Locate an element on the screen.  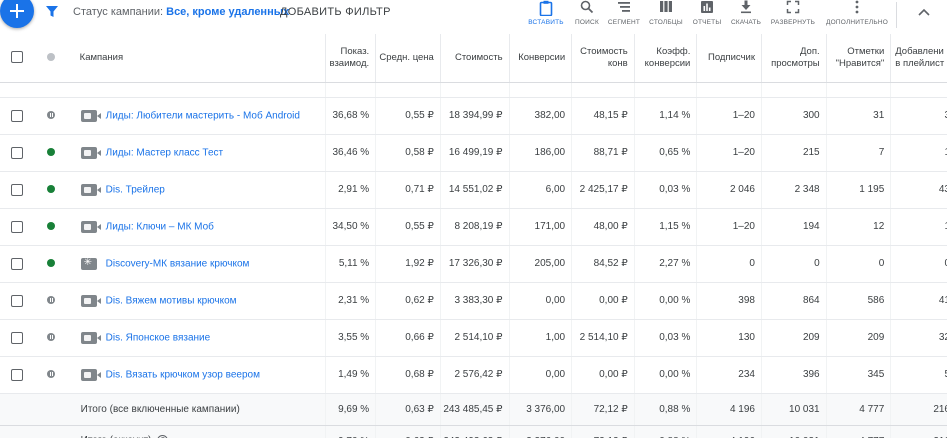
more-label: дополнительно is located at coordinates (857, 22).